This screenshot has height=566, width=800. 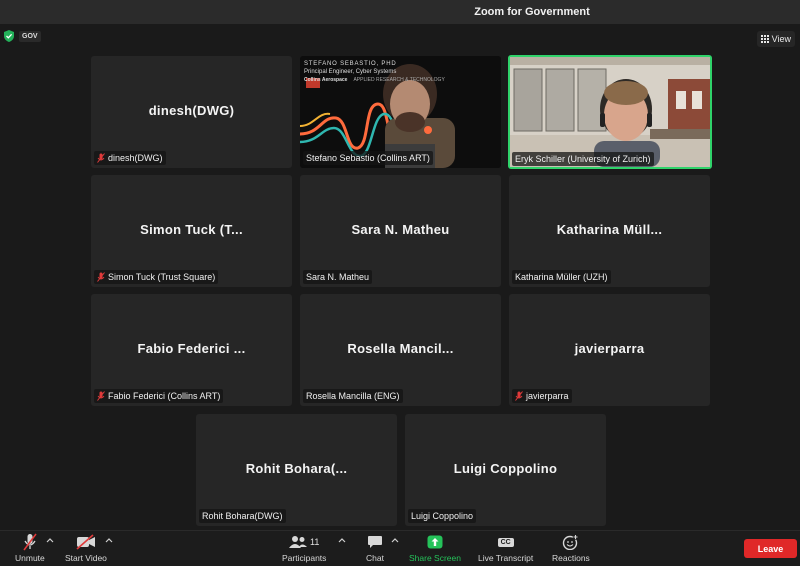 What do you see at coordinates (571, 558) in the screenshot?
I see `reactions-label: Reactions` at bounding box center [571, 558].